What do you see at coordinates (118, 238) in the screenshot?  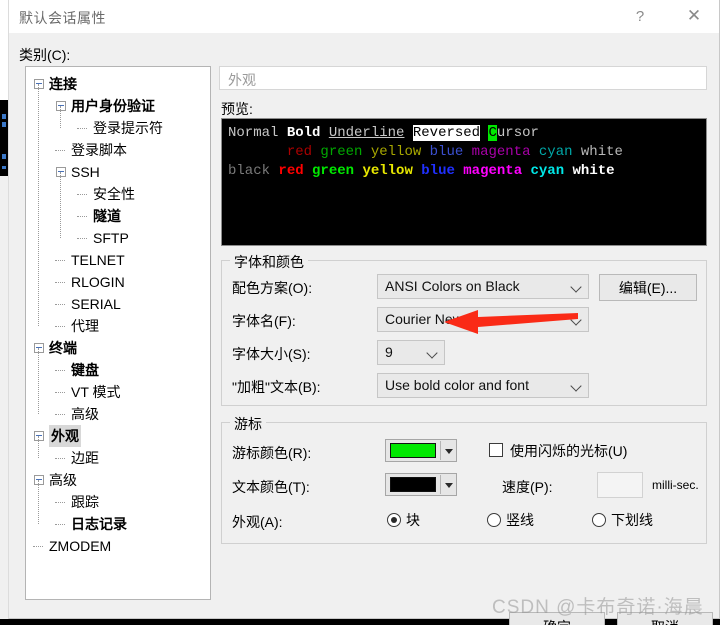 I see `tree-item: SFTP` at bounding box center [118, 238].